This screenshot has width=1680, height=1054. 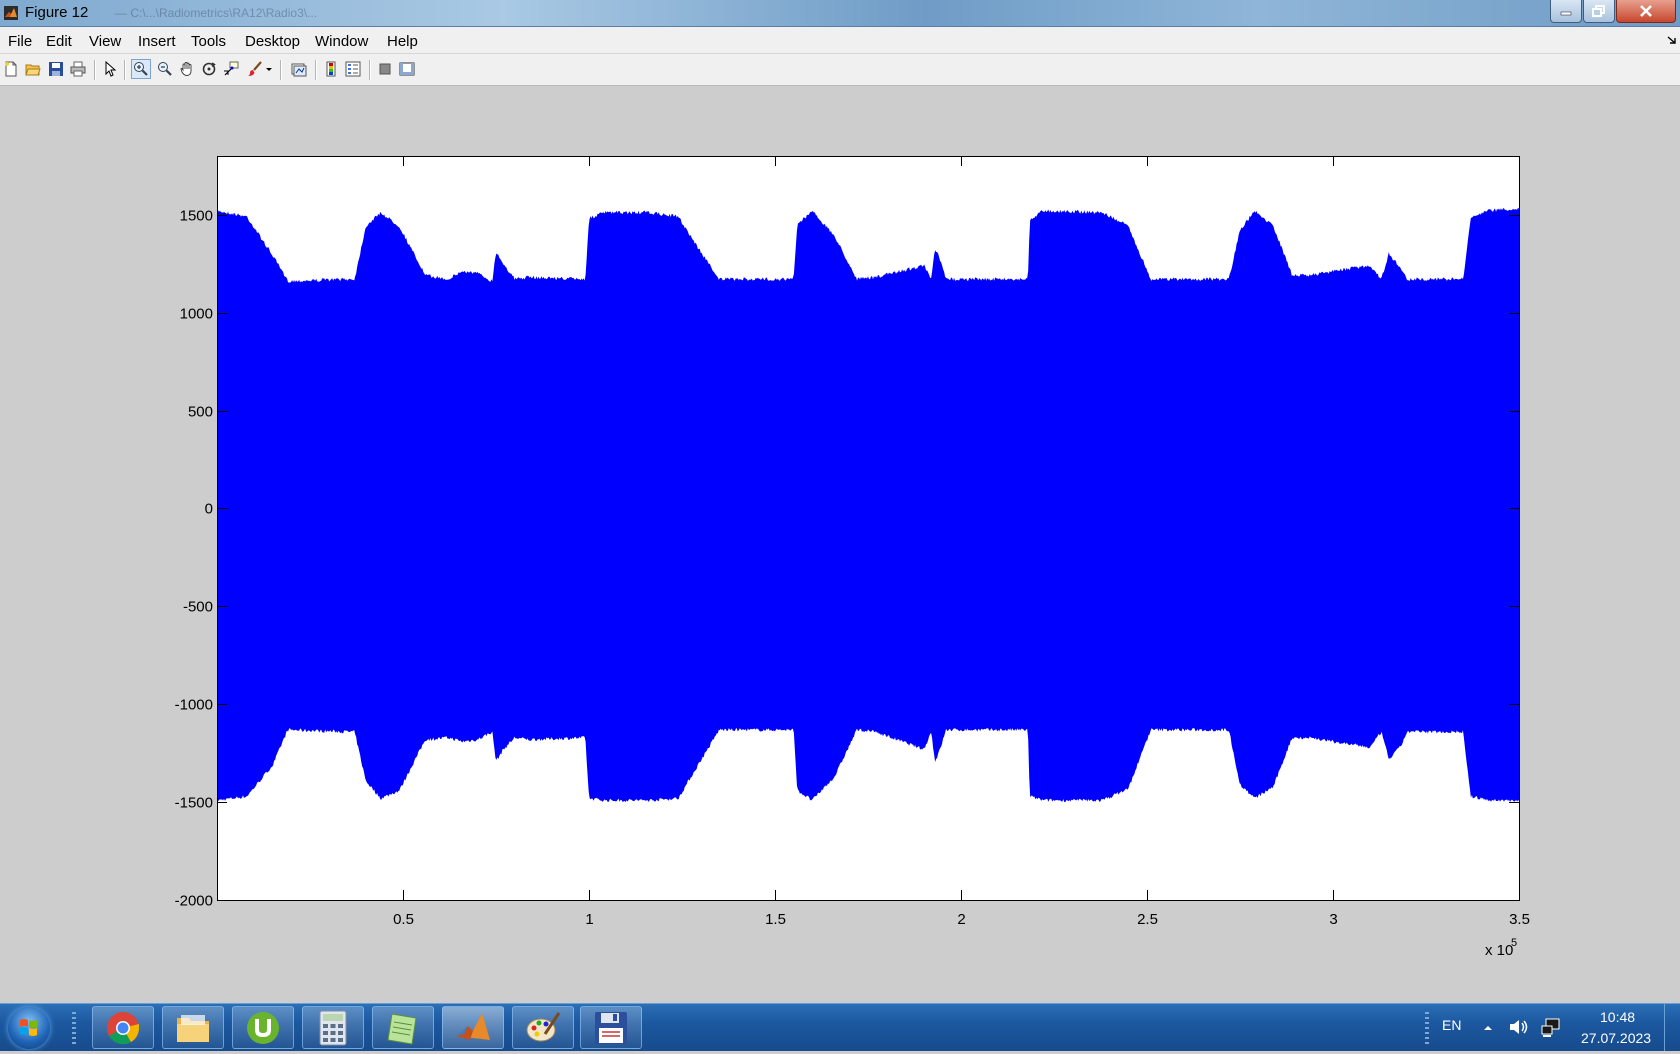 What do you see at coordinates (402, 41) in the screenshot?
I see `menu-help: Help` at bounding box center [402, 41].